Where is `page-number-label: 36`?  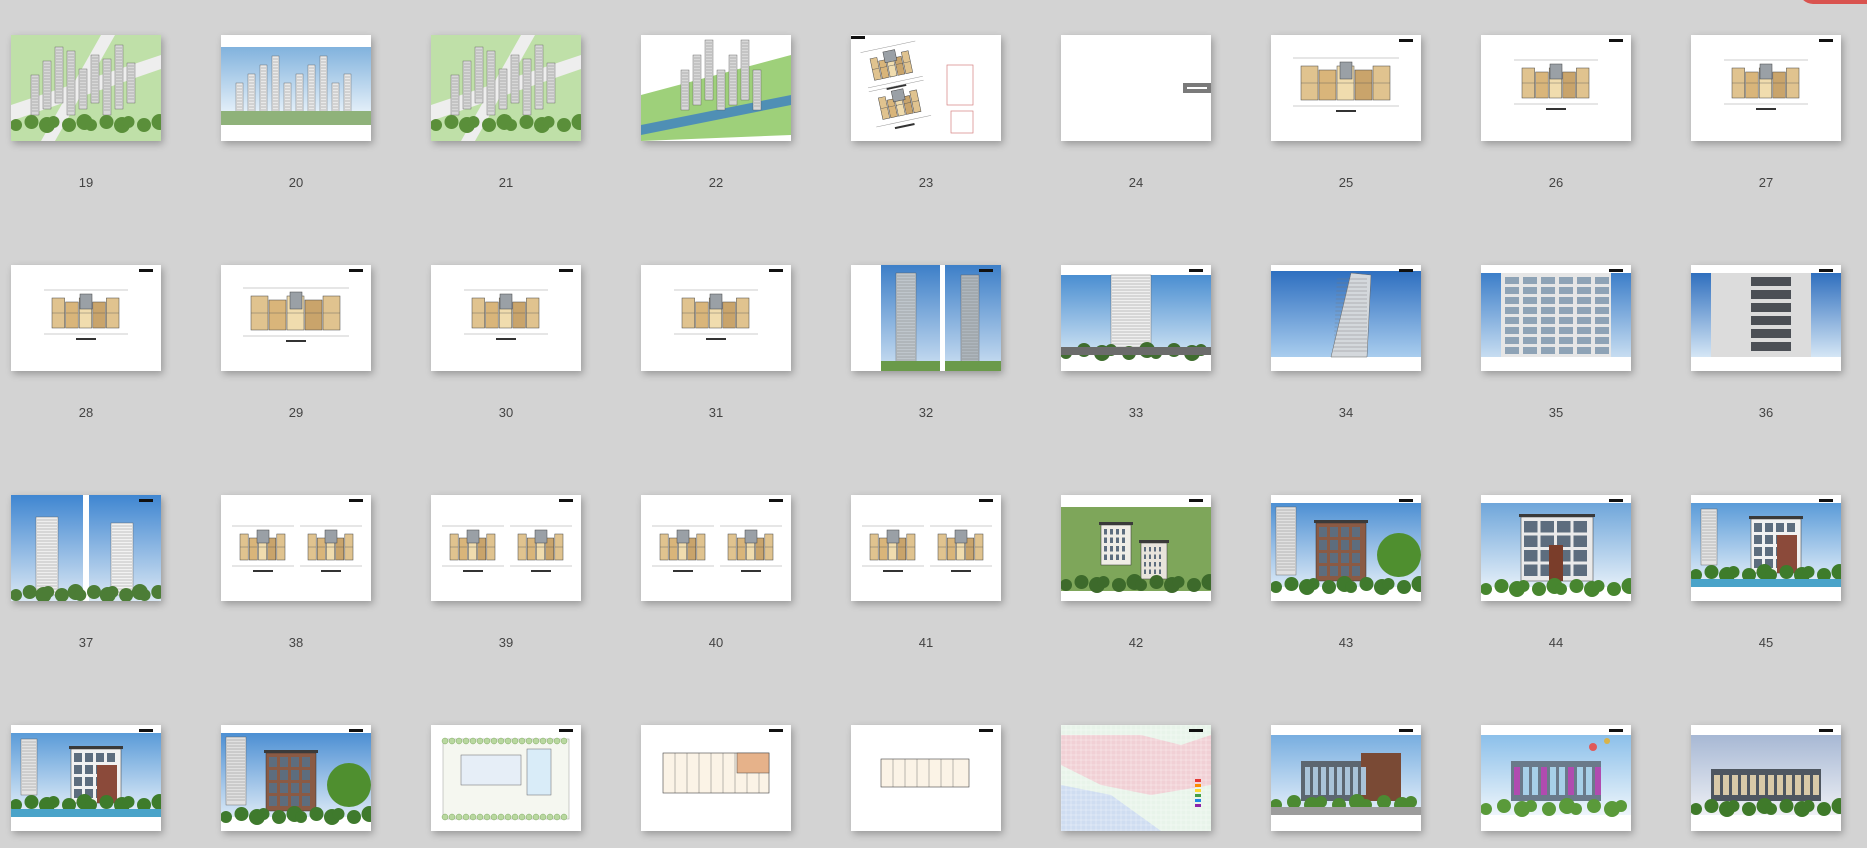 page-number-label: 36 is located at coordinates (1766, 412).